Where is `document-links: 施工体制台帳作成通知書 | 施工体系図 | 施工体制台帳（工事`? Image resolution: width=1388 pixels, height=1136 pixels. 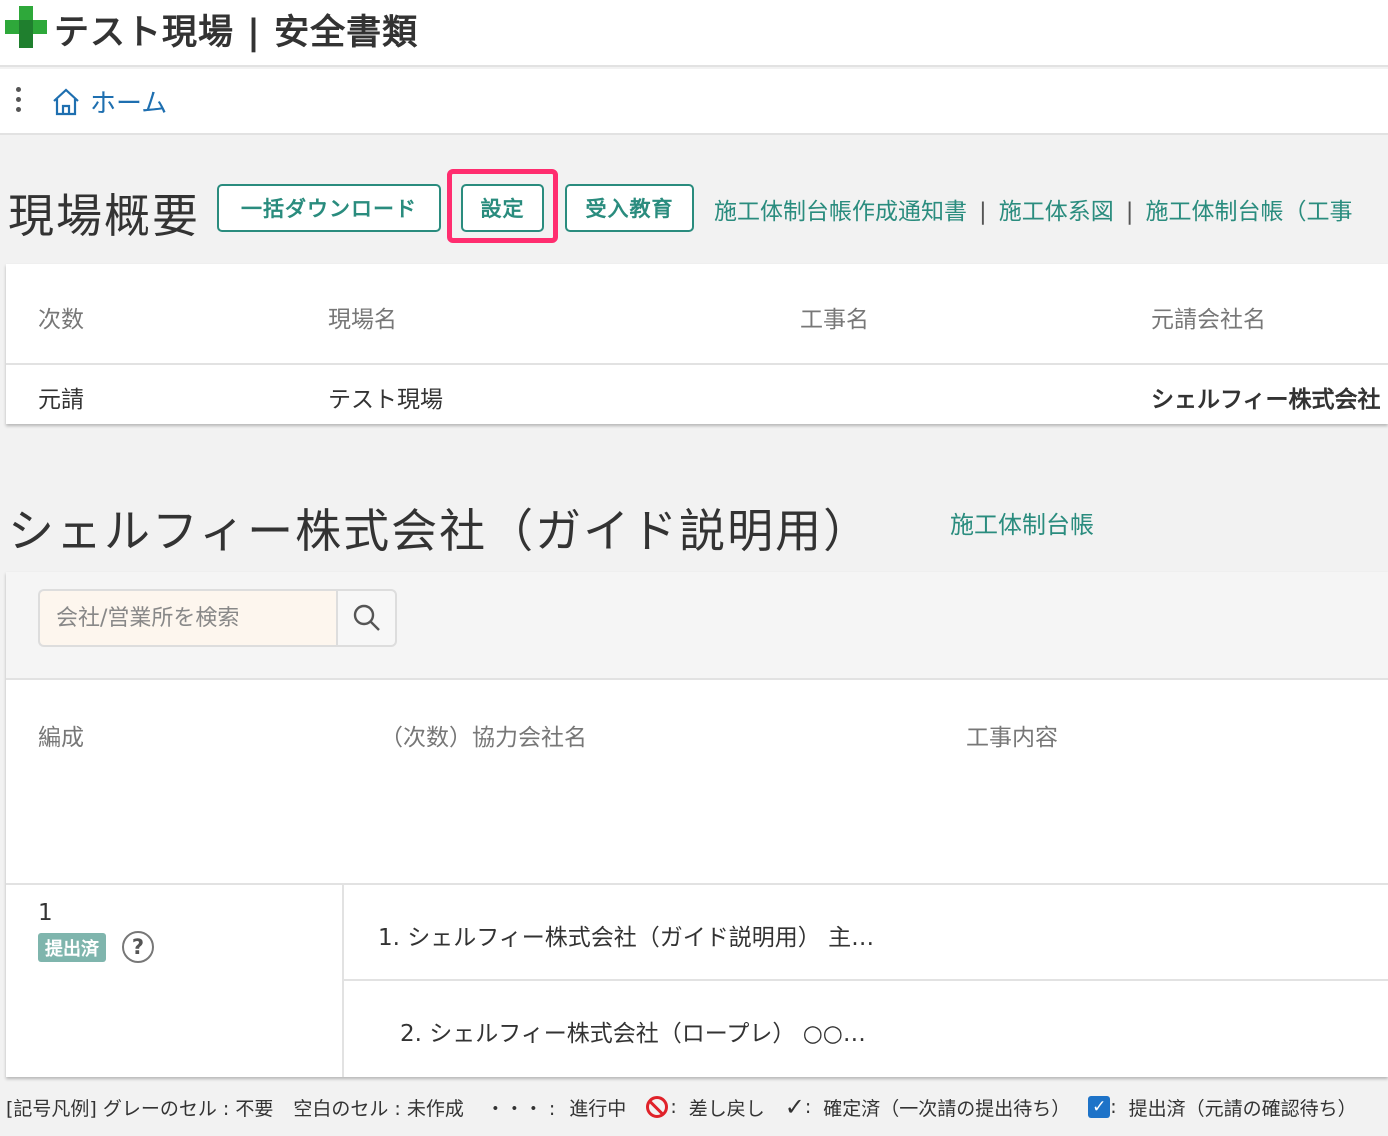
document-links: 施工体制台帳作成通知書 | 施工体系図 | 施工体制台帳（工事 is located at coordinates (1033, 209).